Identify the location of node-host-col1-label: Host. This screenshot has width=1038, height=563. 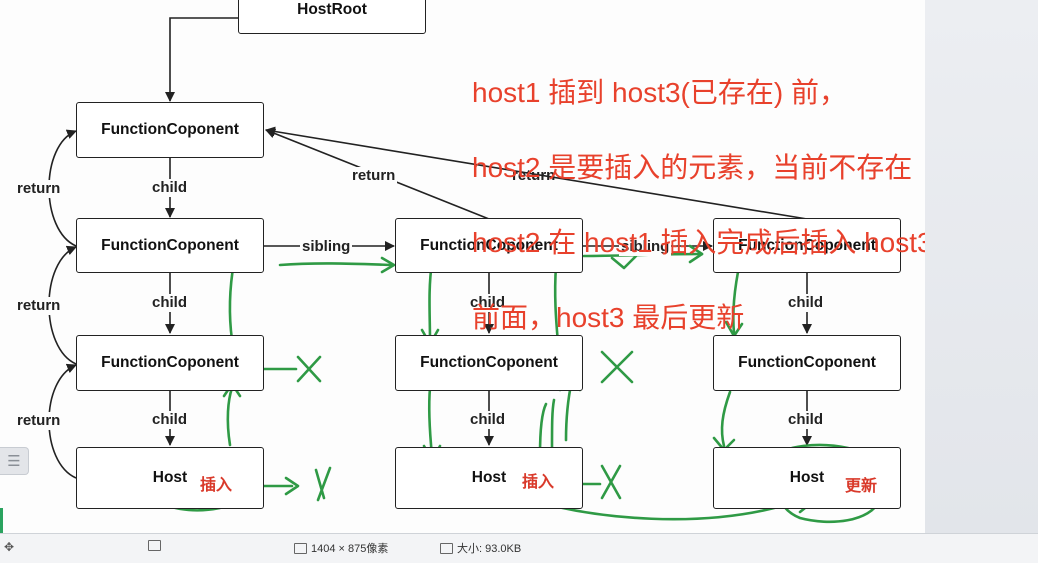
(170, 477).